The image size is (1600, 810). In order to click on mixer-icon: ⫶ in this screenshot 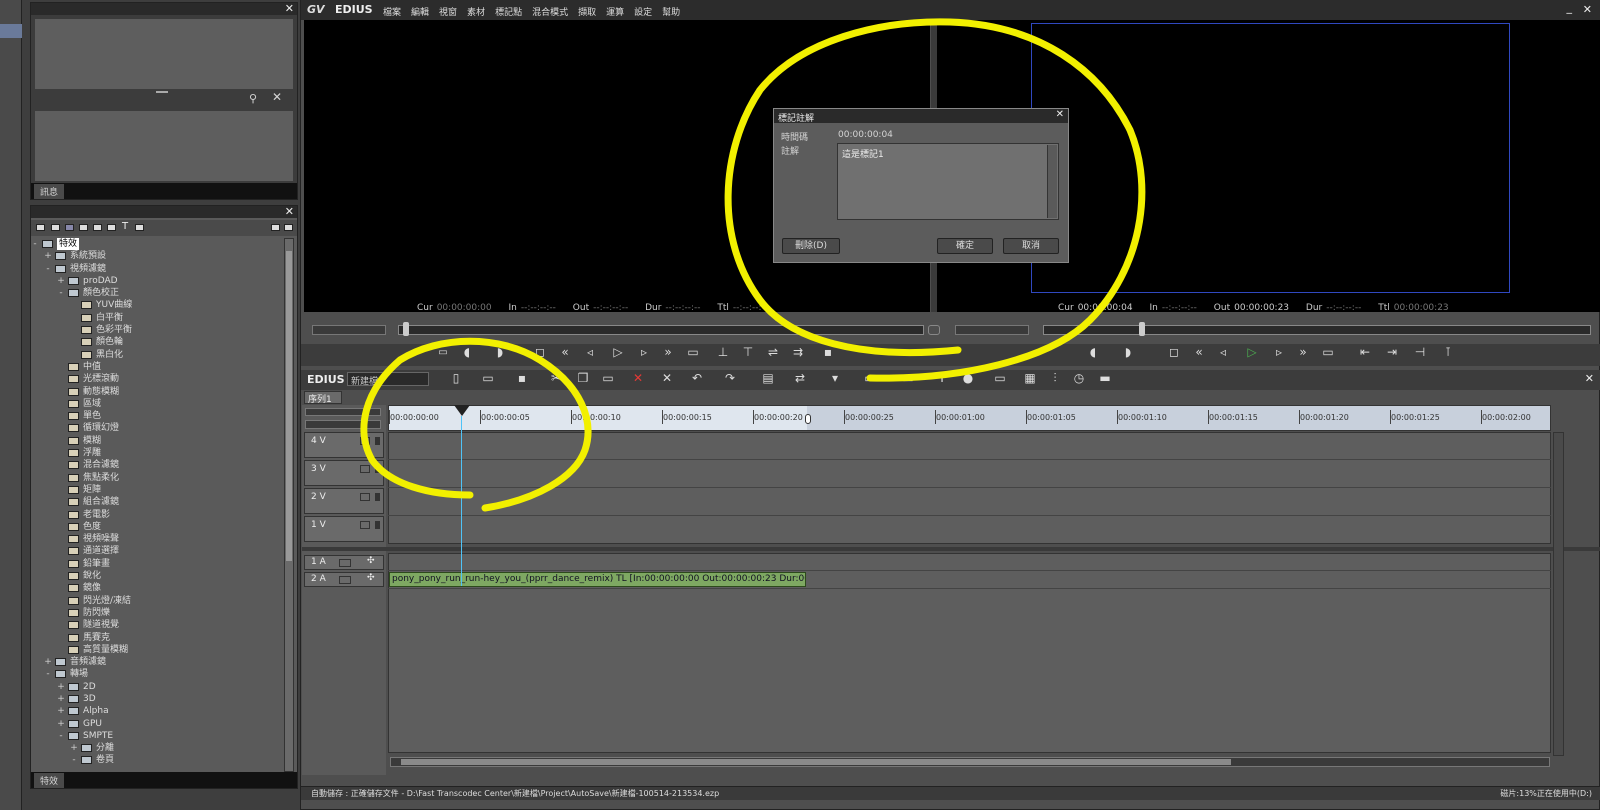, I will do `click(1055, 378)`.